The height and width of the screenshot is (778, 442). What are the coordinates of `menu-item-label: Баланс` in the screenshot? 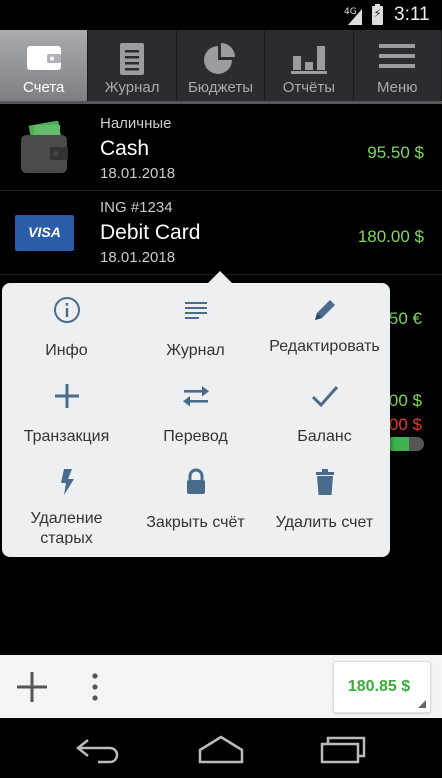 It's located at (324, 436).